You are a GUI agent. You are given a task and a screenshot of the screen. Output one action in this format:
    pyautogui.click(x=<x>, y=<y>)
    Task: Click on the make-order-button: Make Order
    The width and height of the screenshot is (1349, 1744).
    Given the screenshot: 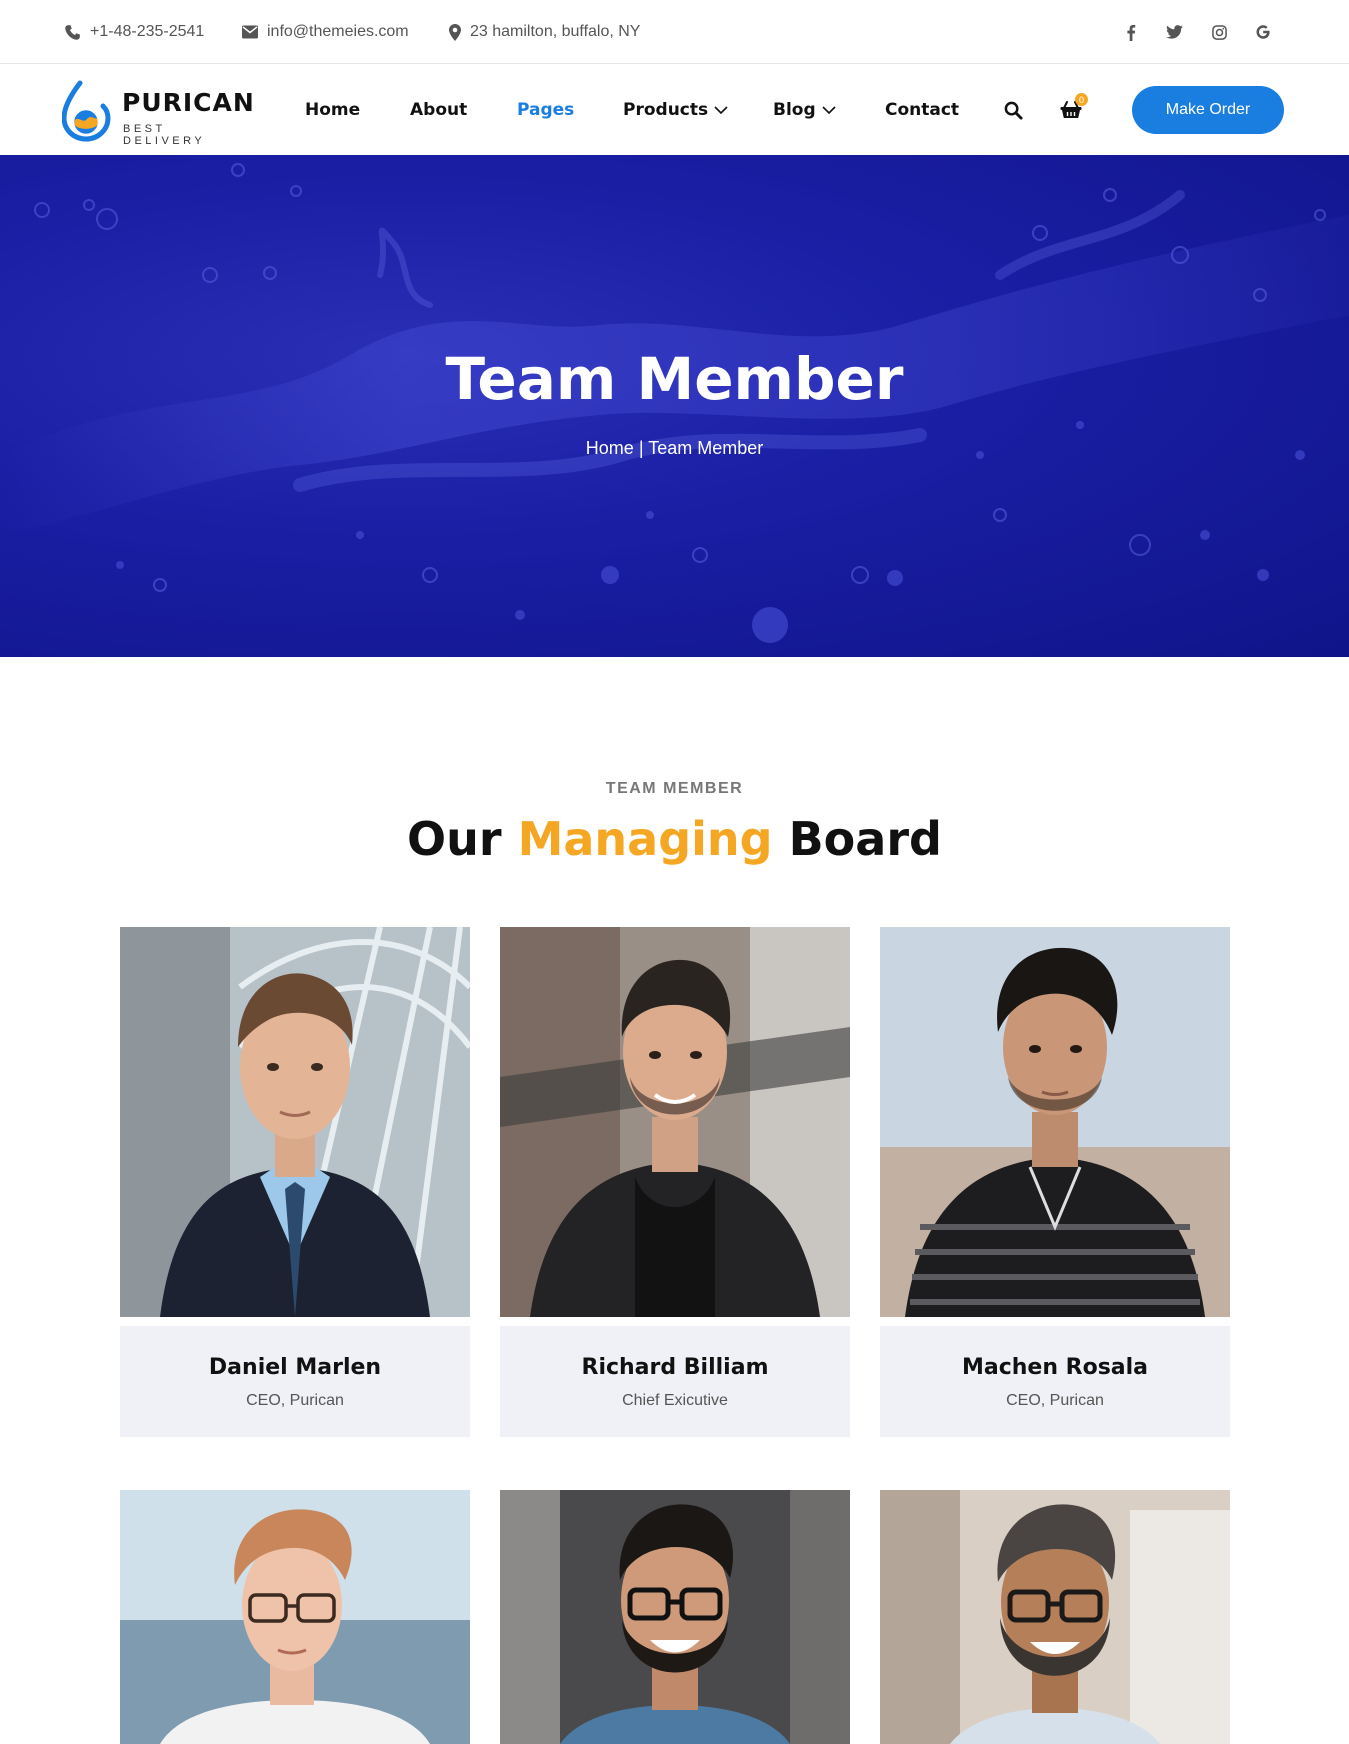 What is the action you would take?
    pyautogui.click(x=1208, y=110)
    